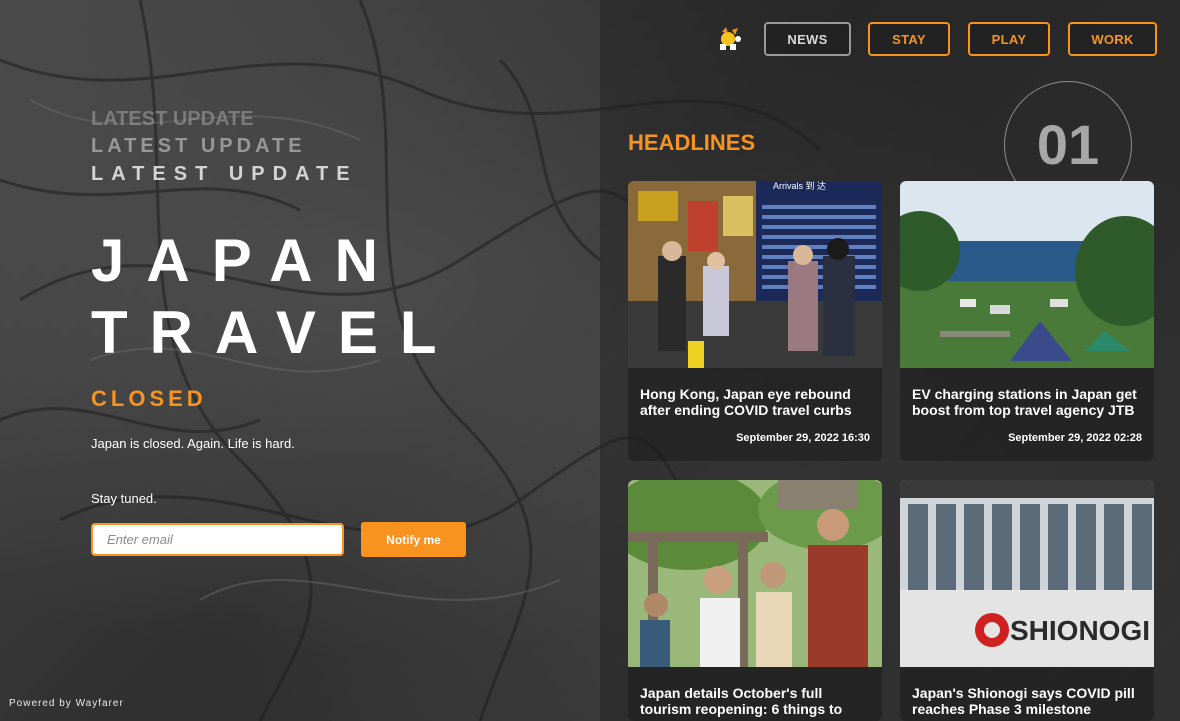 The height and width of the screenshot is (721, 1180). What do you see at coordinates (730, 39) in the screenshot?
I see `site-logo-icon` at bounding box center [730, 39].